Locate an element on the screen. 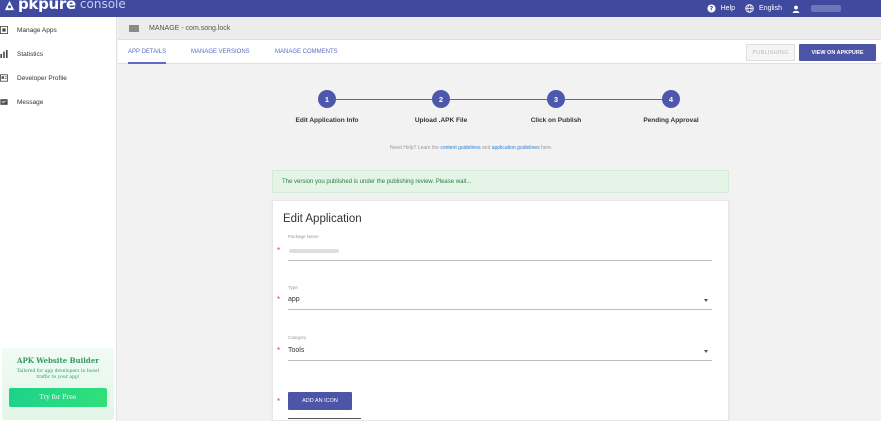 This screenshot has height=421, width=881. sidebar-item-developer-profile: Developer Profile is located at coordinates (58, 78).